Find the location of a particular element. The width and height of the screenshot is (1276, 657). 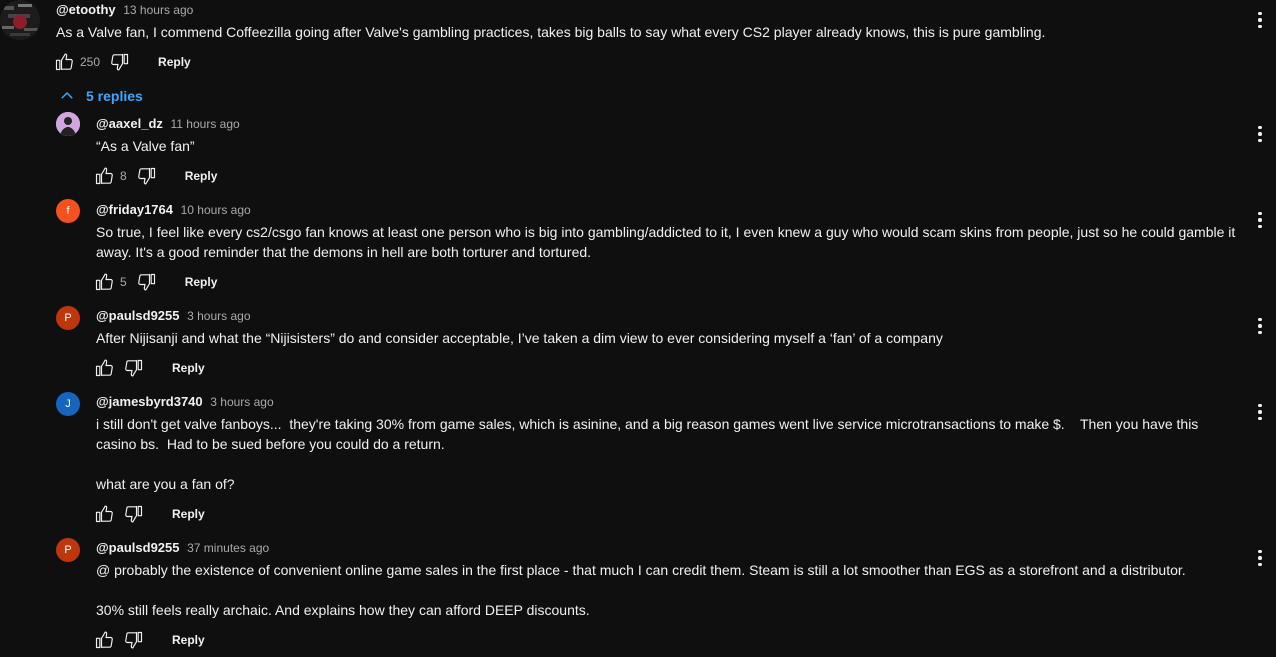

timestamp: 11 hours ago is located at coordinates (205, 124).